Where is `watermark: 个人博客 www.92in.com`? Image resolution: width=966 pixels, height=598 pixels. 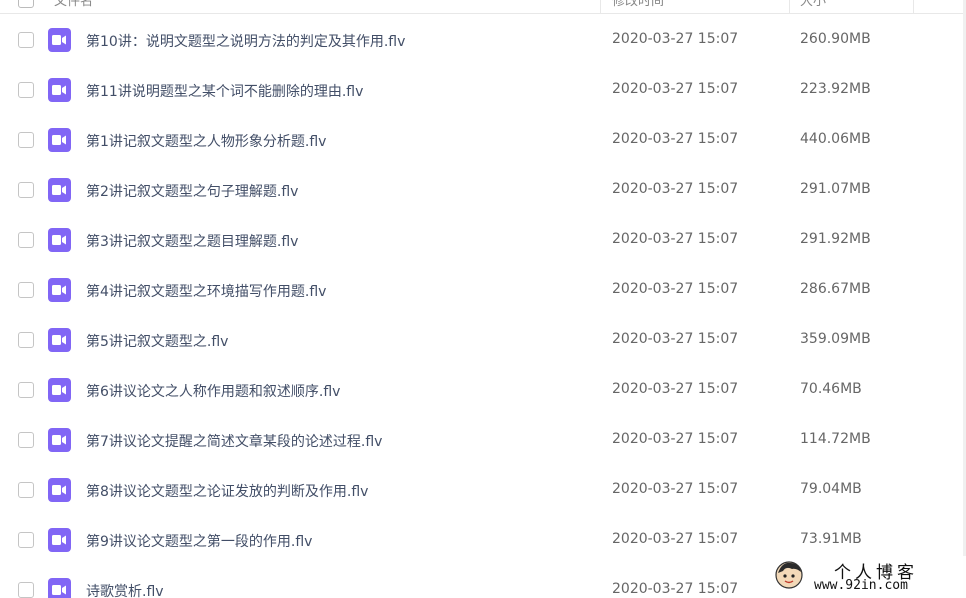 watermark: 个人博客 www.92in.com is located at coordinates (868, 577).